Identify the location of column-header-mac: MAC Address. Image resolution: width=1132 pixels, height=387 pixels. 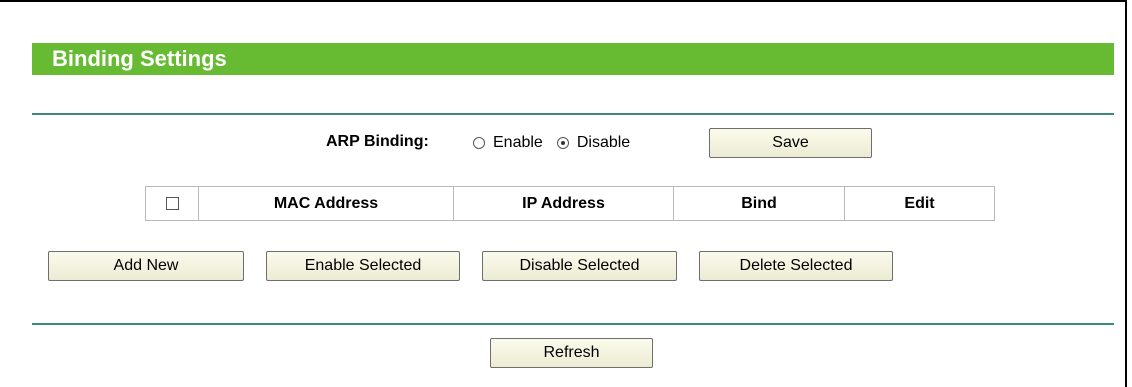
(326, 203).